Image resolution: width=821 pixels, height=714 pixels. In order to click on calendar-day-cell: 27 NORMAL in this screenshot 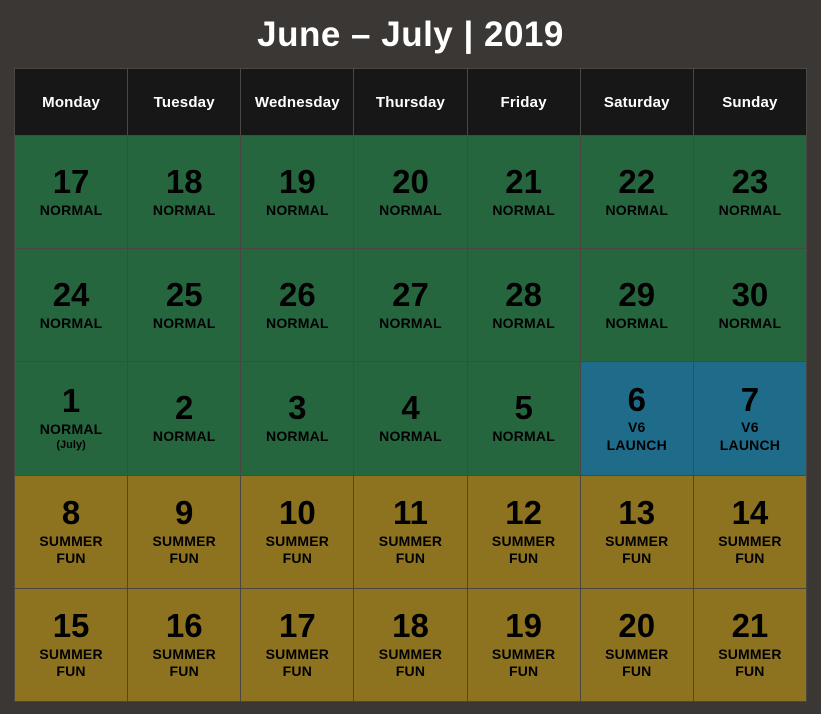, I will do `click(410, 305)`.